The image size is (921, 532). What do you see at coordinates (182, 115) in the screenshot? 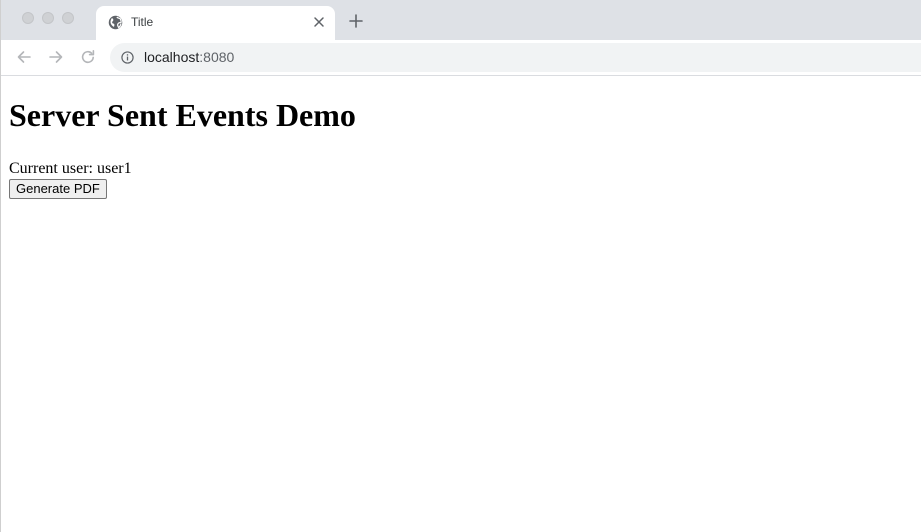
I see `page-title: Server Sent Events Demo` at bounding box center [182, 115].